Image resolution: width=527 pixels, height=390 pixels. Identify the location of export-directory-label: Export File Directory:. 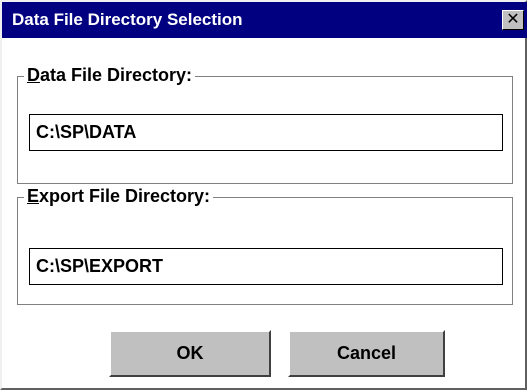
(119, 197).